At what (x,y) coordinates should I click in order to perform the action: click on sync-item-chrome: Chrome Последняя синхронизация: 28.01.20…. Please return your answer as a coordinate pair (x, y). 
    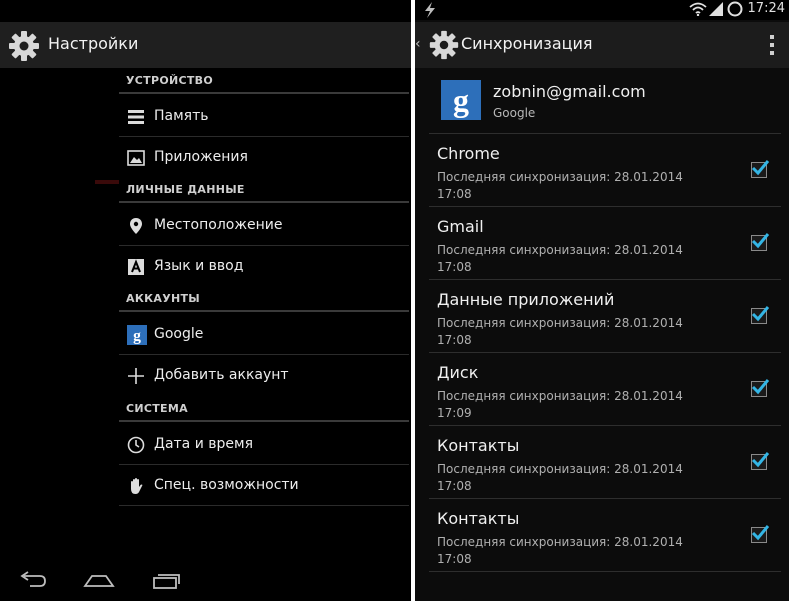
    Looking at the image, I should click on (605, 170).